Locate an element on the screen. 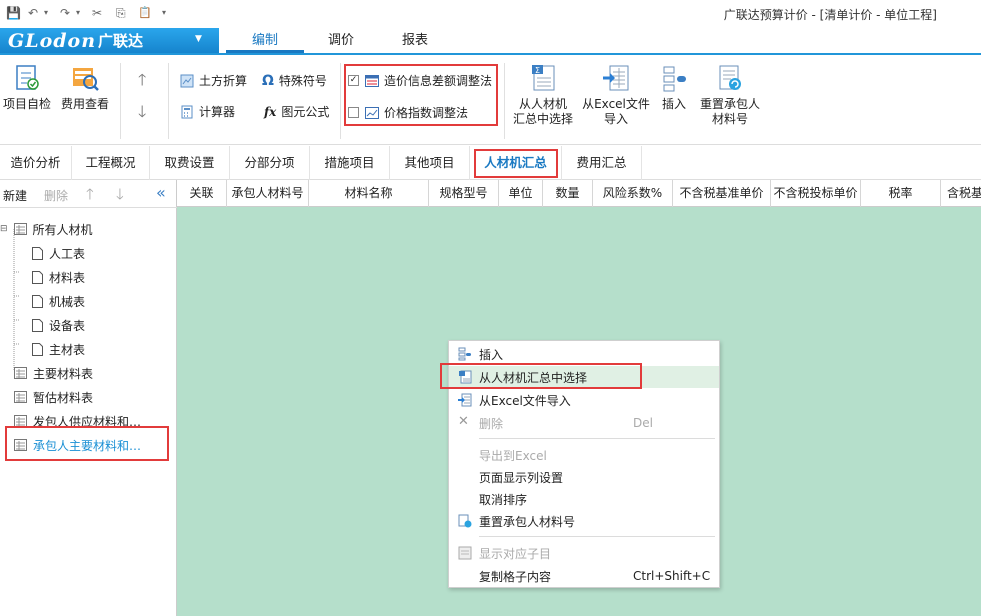 This screenshot has width=981, height=616. function-icon: fx is located at coordinates (270, 111).